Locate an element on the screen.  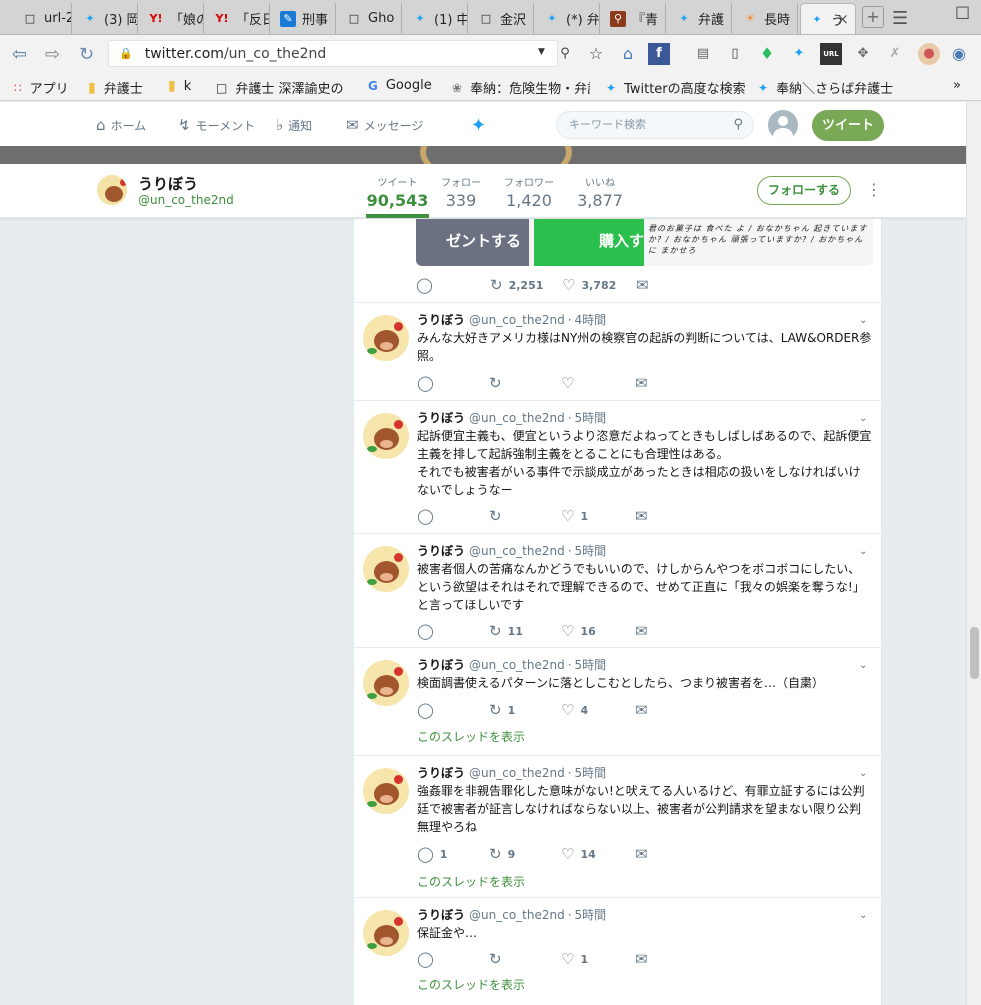
stat-likes: いいね 3,877 is located at coordinates (600, 192).